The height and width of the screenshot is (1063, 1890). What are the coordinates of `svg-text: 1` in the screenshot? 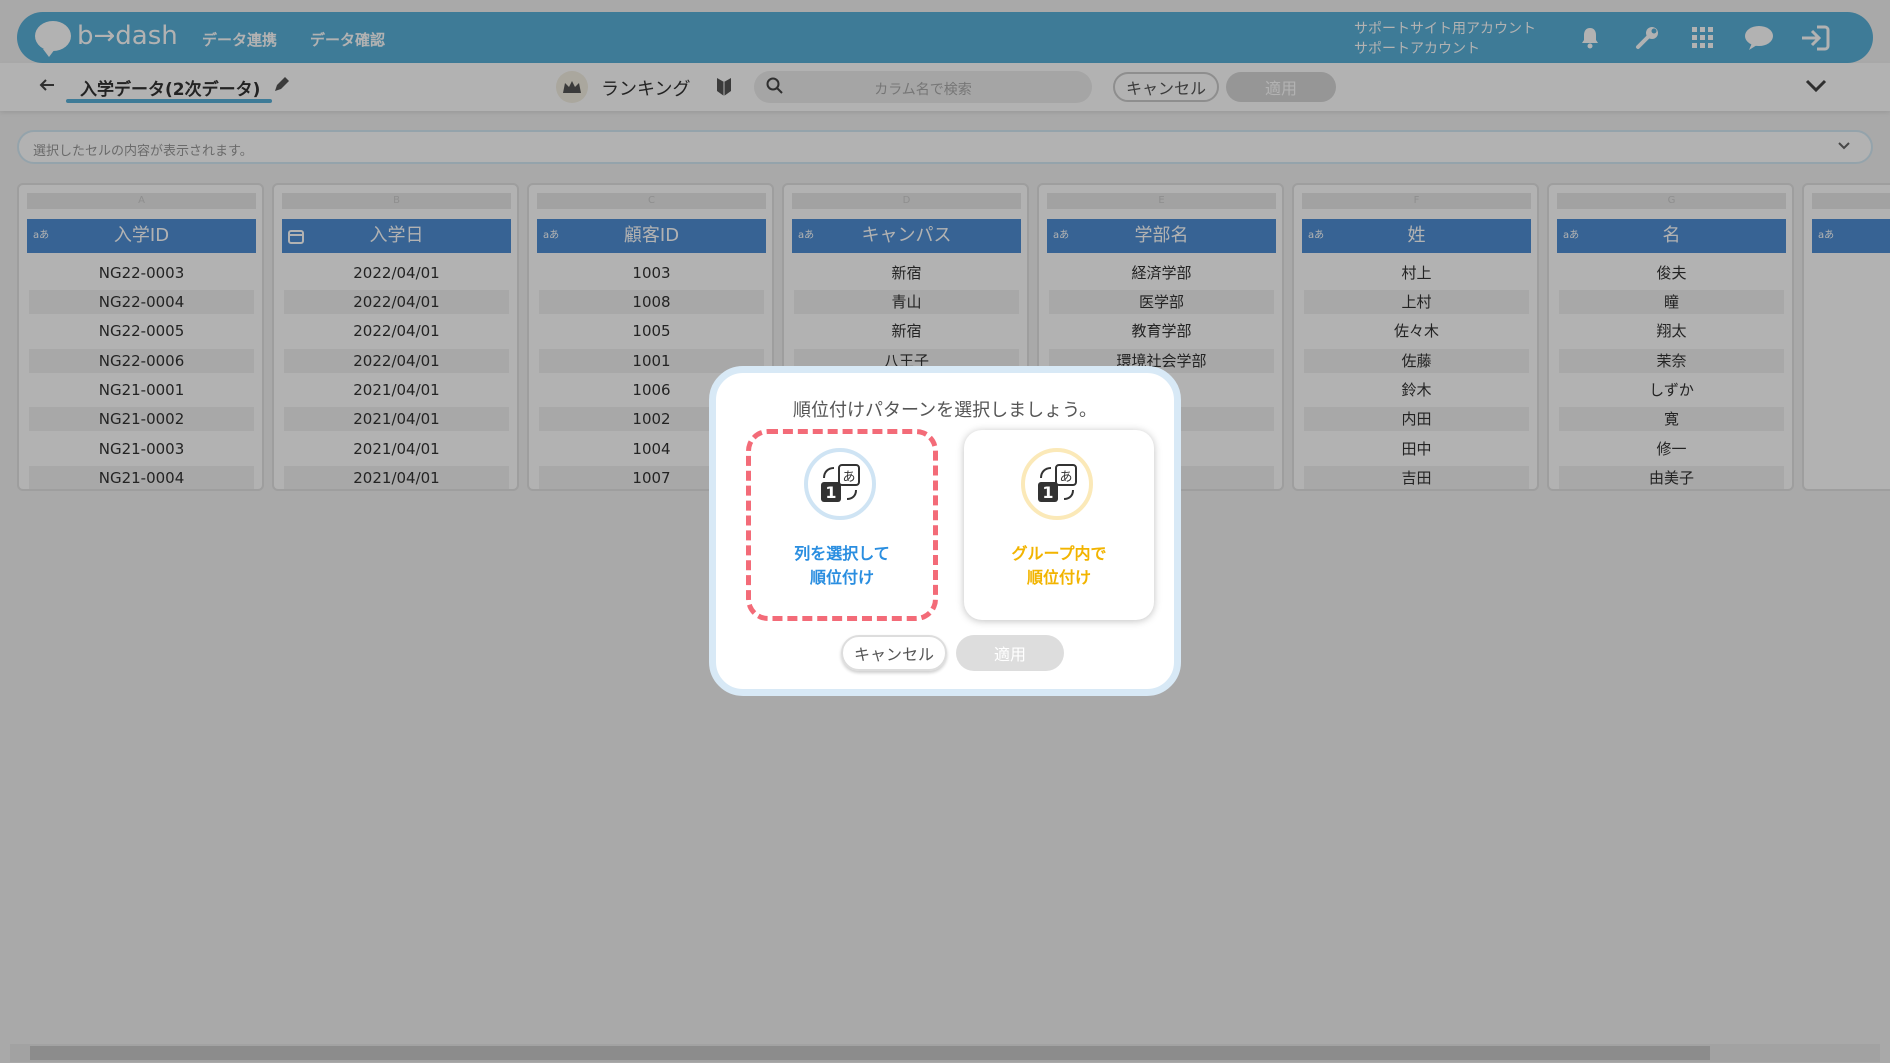 It's located at (1047, 492).